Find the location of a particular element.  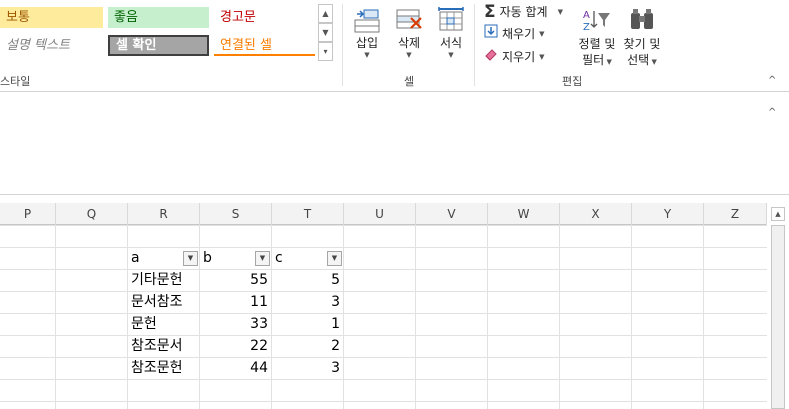

autosum-button: Σ 자동 합계 ▼ is located at coordinates (523, 12).